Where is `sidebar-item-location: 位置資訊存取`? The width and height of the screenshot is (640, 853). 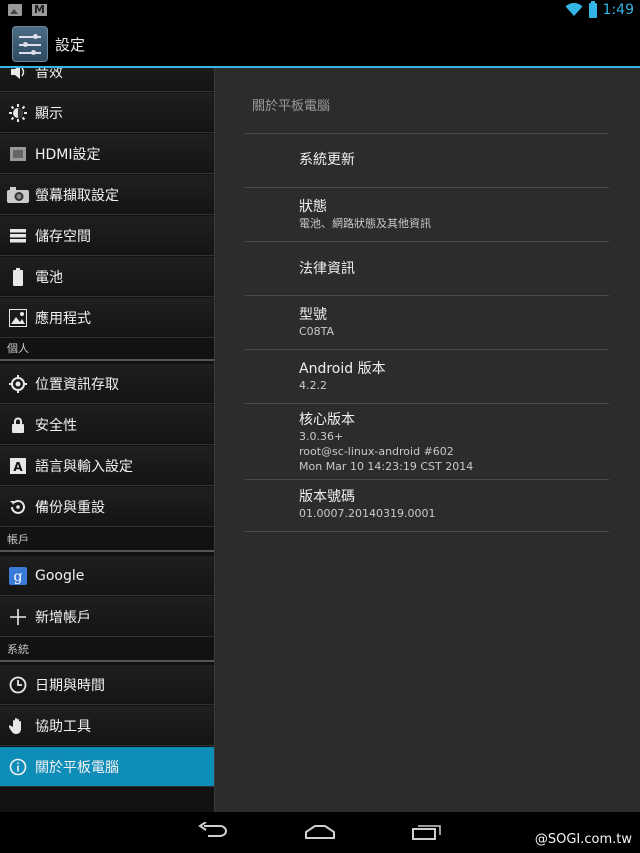 sidebar-item-location: 位置資訊存取 is located at coordinates (107, 384).